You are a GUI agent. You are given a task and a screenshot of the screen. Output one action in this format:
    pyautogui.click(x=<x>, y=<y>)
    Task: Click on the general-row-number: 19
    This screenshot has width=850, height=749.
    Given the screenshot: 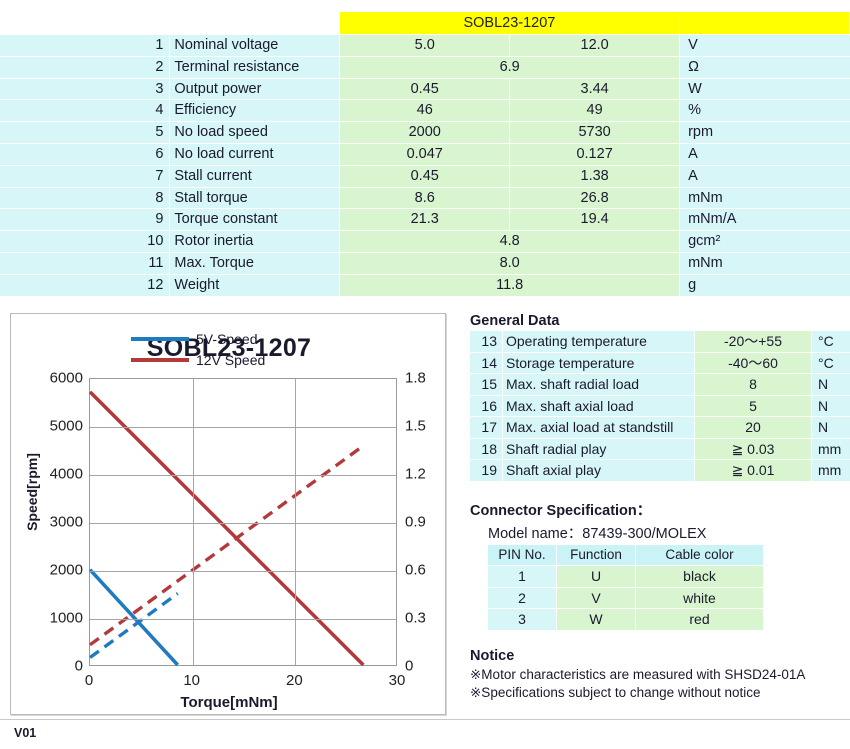 What is the action you would take?
    pyautogui.click(x=486, y=470)
    